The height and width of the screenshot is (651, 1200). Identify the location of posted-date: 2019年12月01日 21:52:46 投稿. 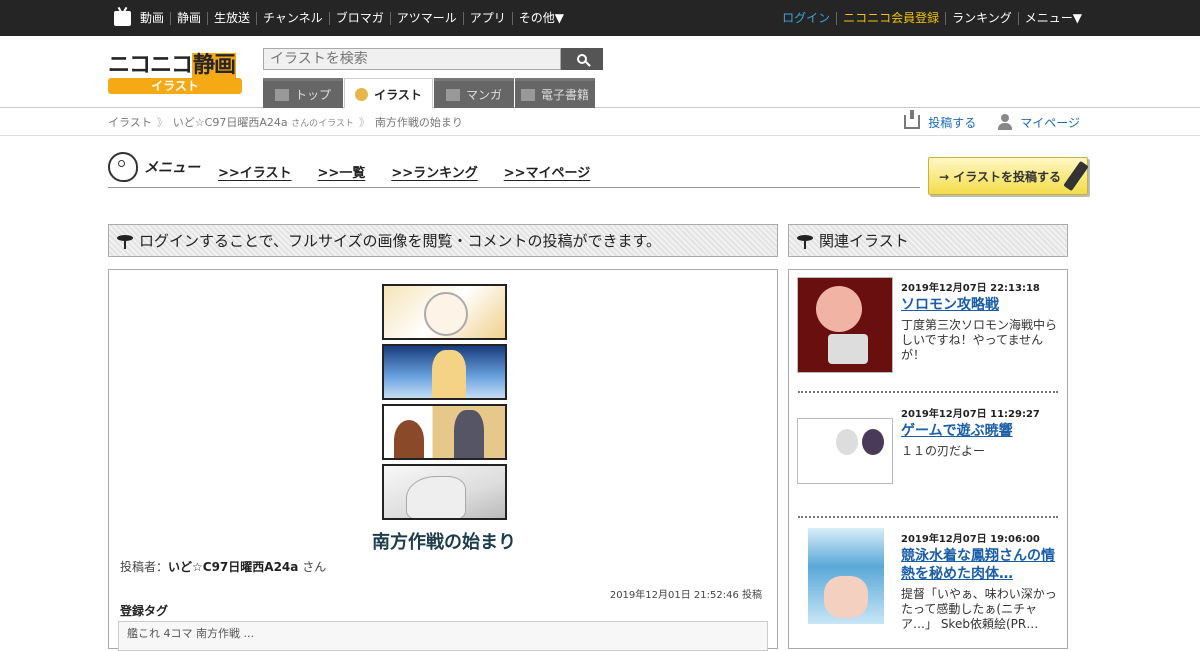
(685, 595).